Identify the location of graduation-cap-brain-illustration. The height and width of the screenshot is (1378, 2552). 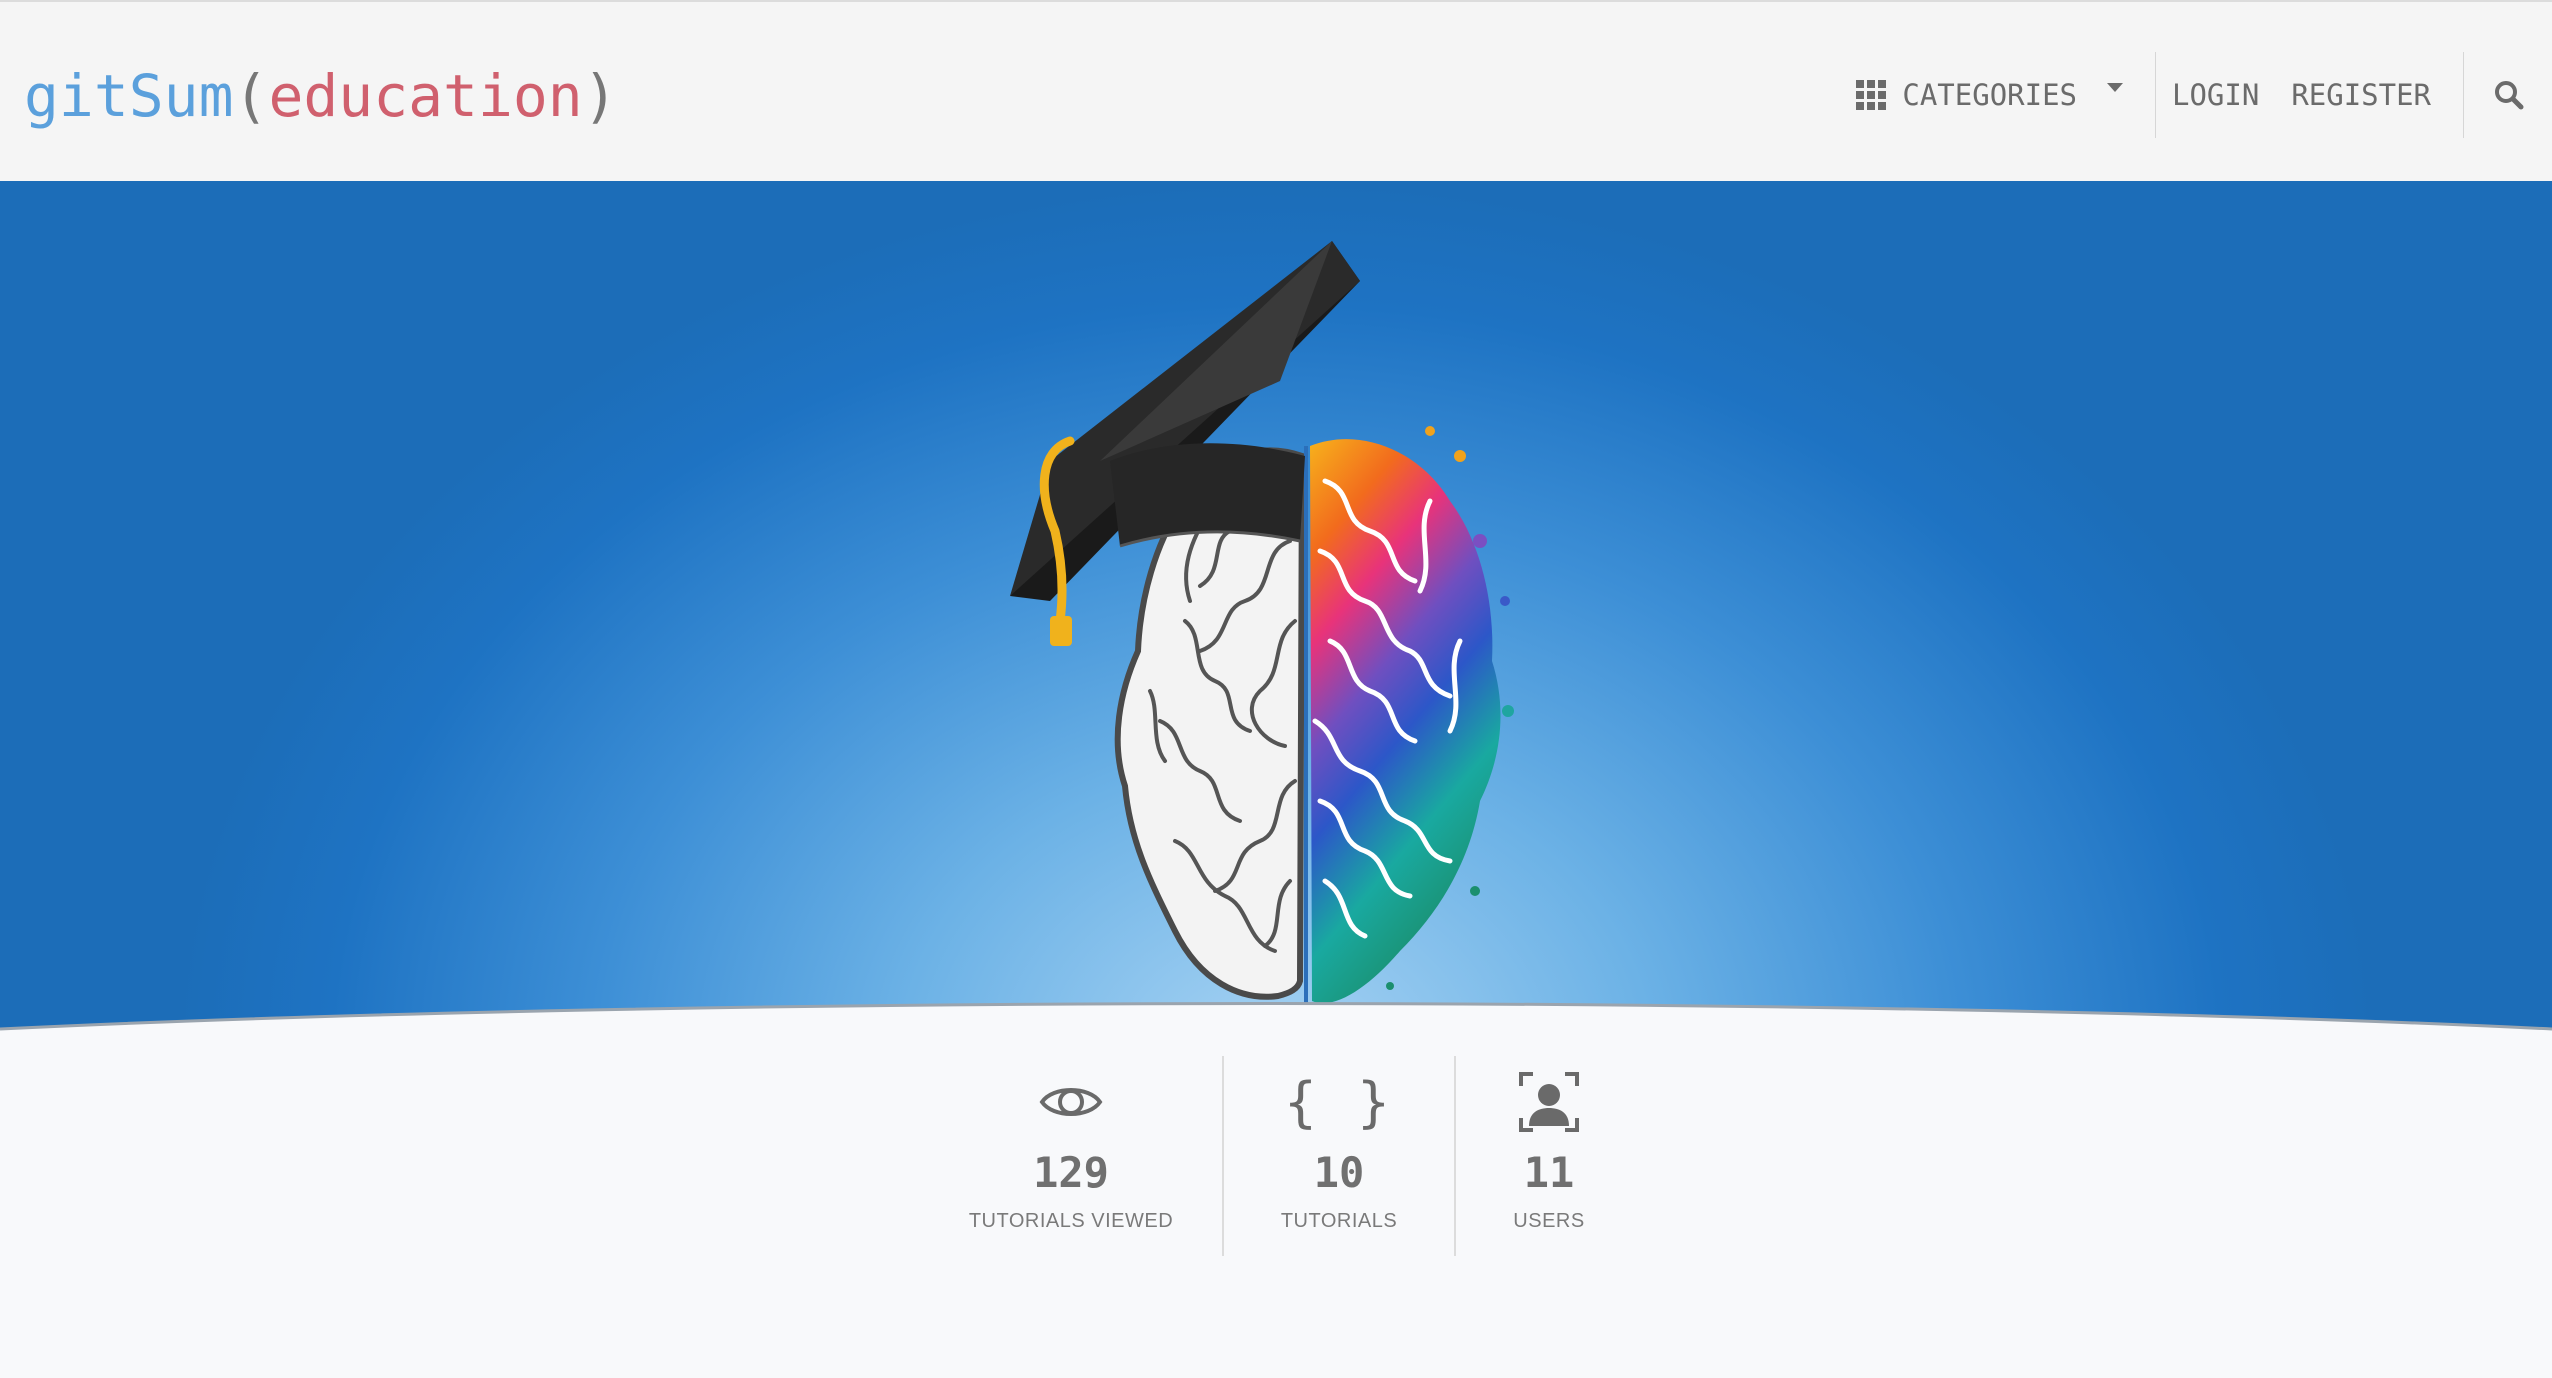
(1262, 631).